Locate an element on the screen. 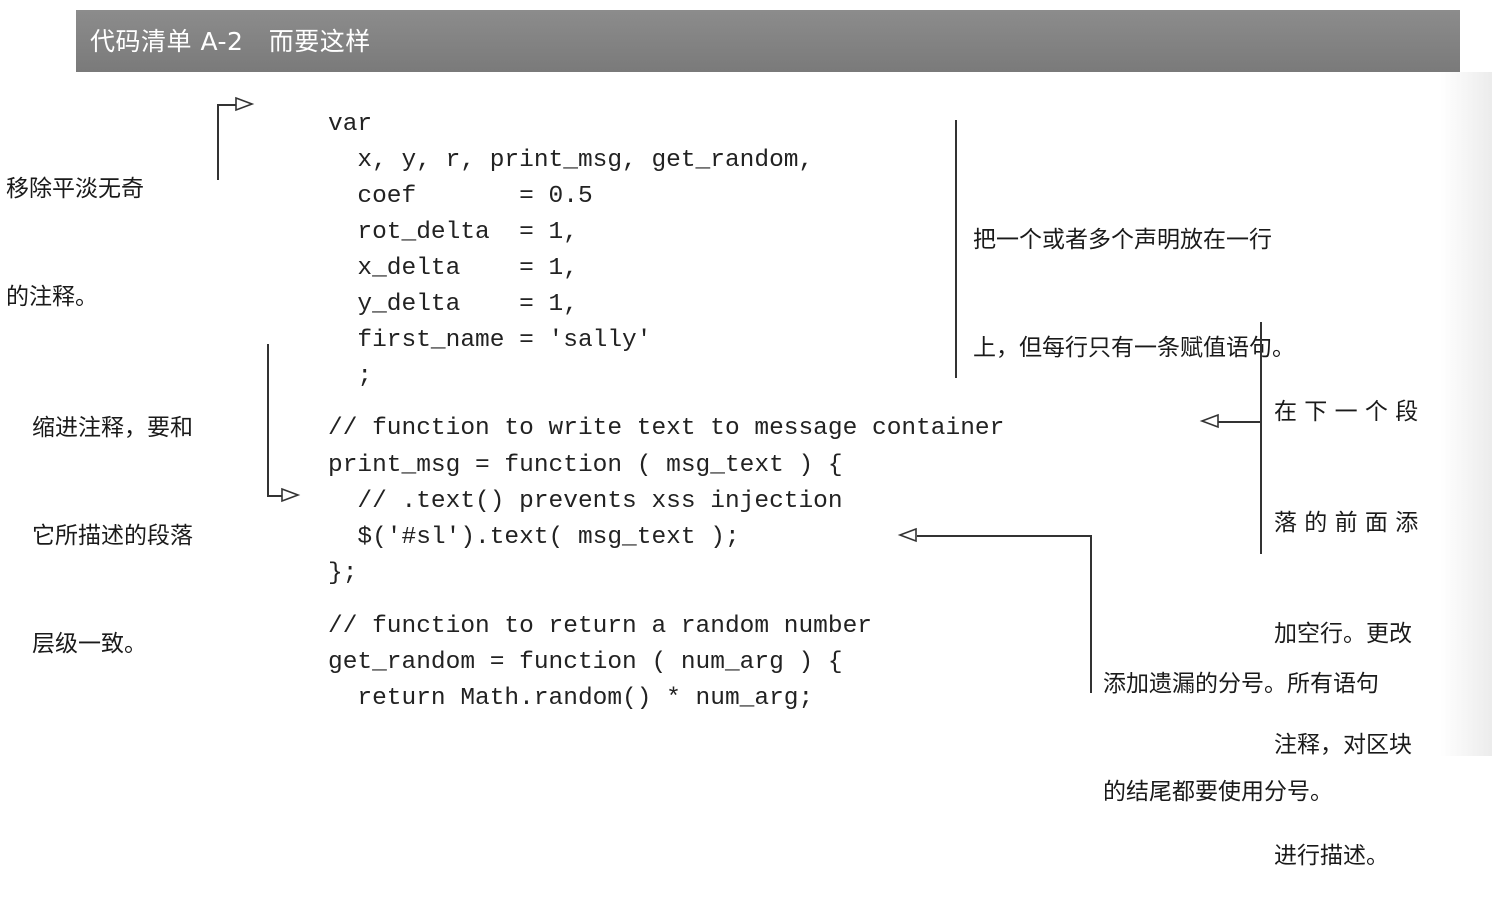 Image resolution: width=1492 pixels, height=912 pixels. annotation-line: 在 下 一 个 段 is located at coordinates (1346, 412).